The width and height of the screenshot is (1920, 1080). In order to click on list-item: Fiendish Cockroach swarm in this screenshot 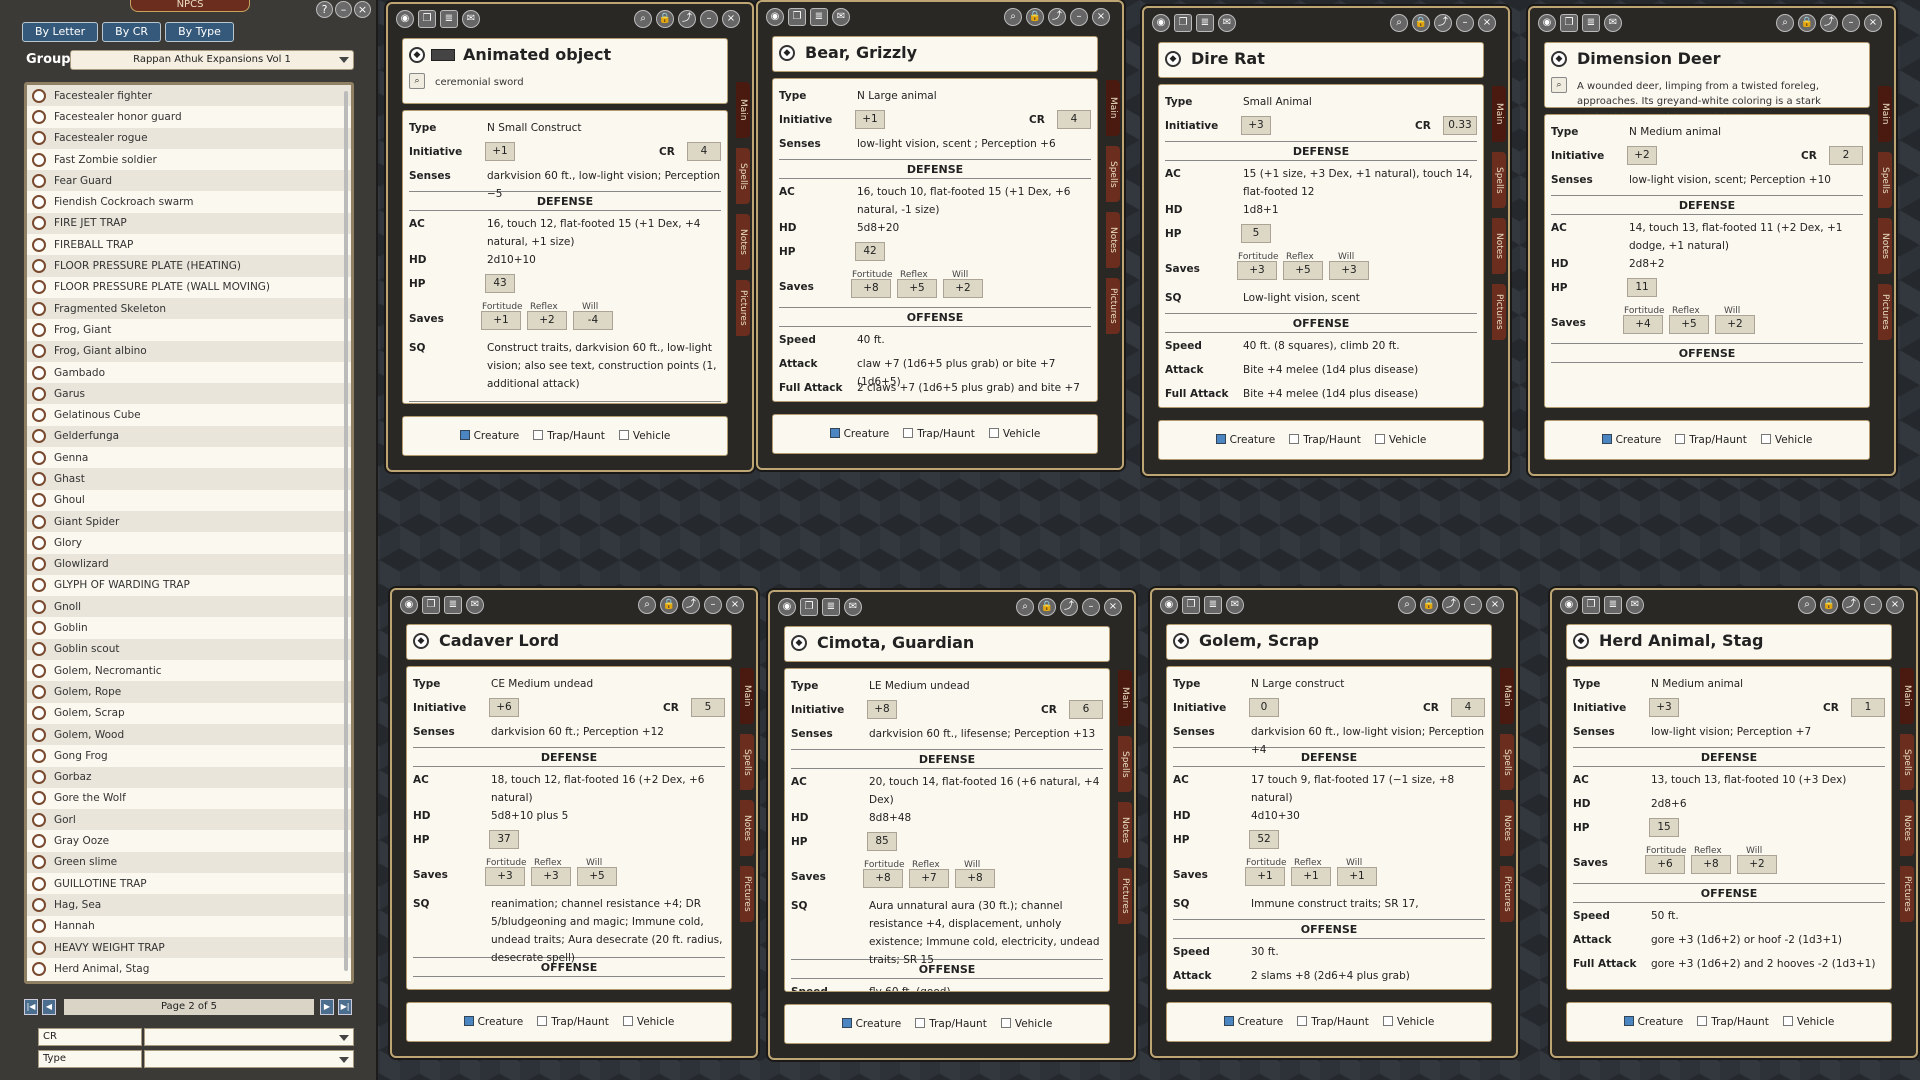, I will do `click(189, 201)`.